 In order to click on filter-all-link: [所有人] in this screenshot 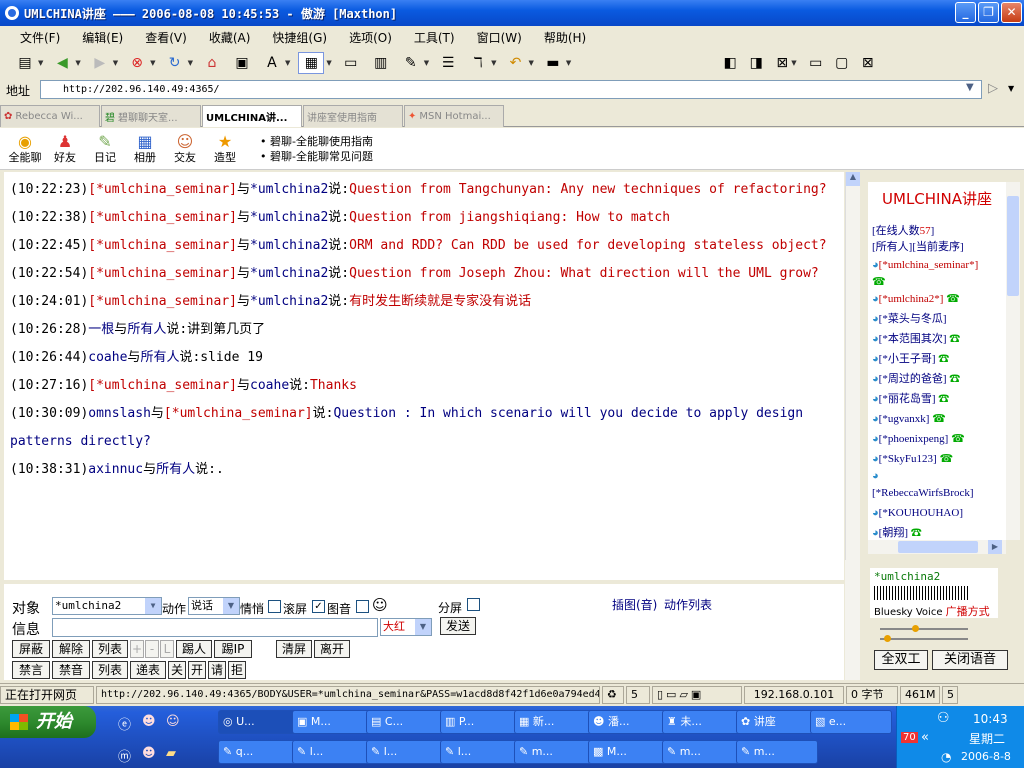, I will do `click(892, 247)`.